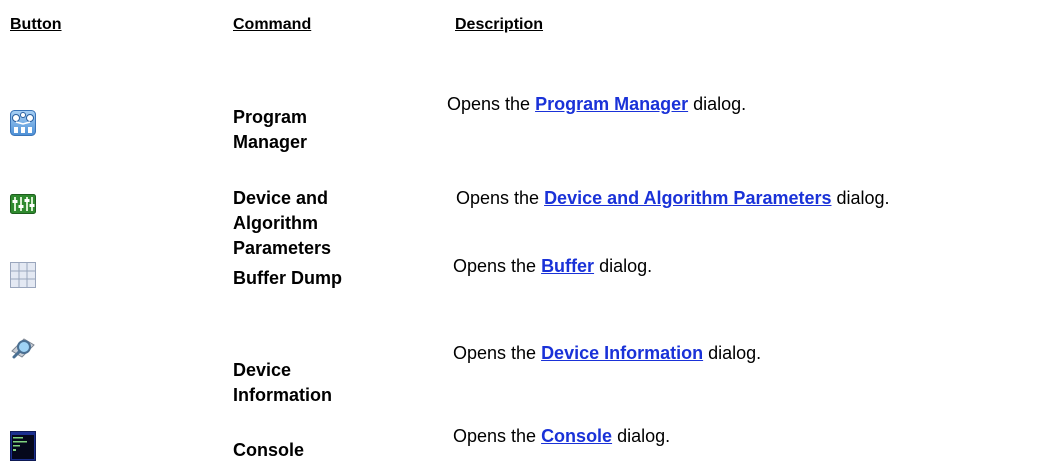 This screenshot has width=1041, height=476. What do you see at coordinates (23, 348) in the screenshot?
I see `device-information-icon` at bounding box center [23, 348].